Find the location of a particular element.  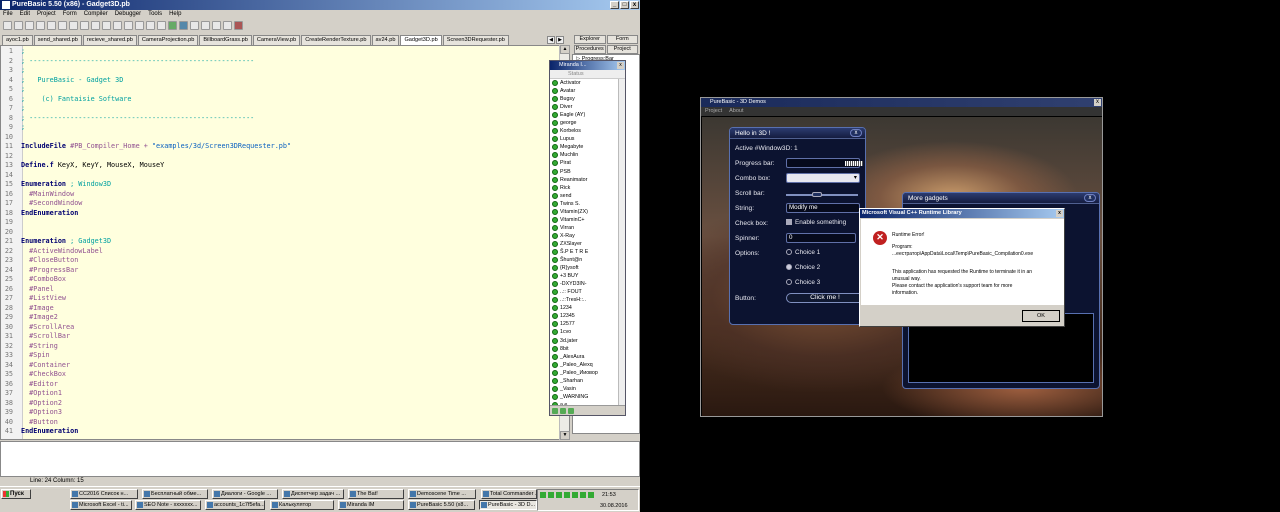

code-line: 33 #Spin is located at coordinates (281, 356).